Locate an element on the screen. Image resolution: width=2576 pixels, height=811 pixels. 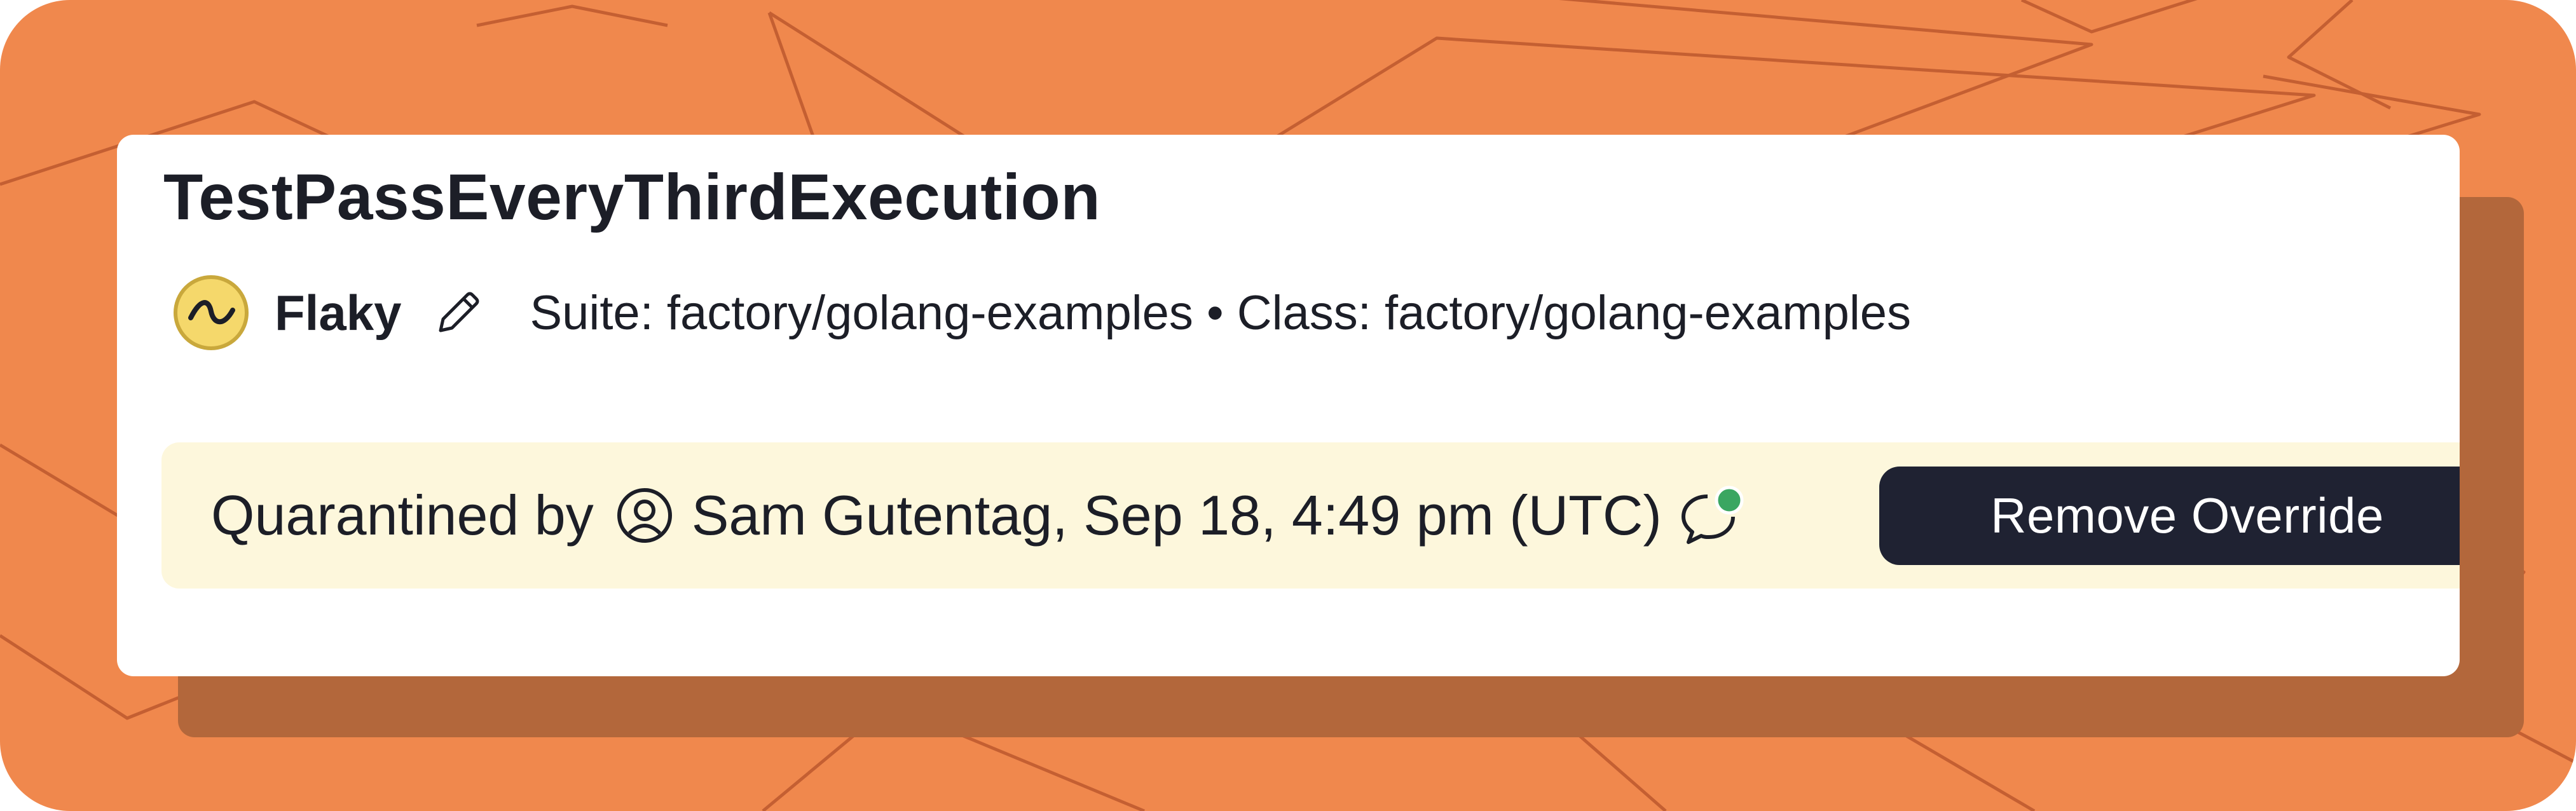
user-circle-icon is located at coordinates (644, 515).